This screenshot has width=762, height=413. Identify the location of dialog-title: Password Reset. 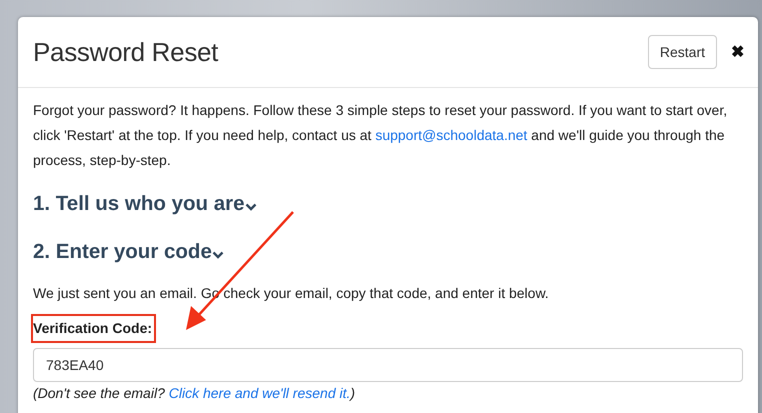
(126, 52).